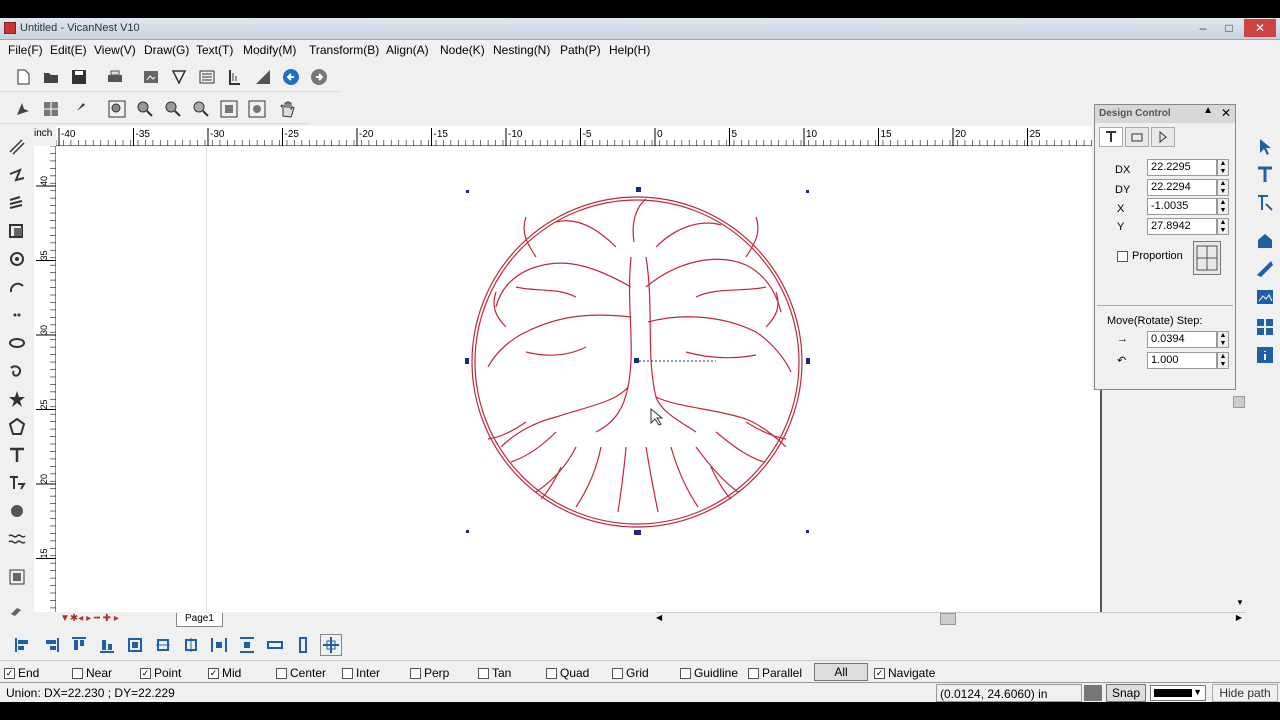  Describe the element at coordinates (17, 371) in the screenshot. I see `spiral-tool-icon` at that location.